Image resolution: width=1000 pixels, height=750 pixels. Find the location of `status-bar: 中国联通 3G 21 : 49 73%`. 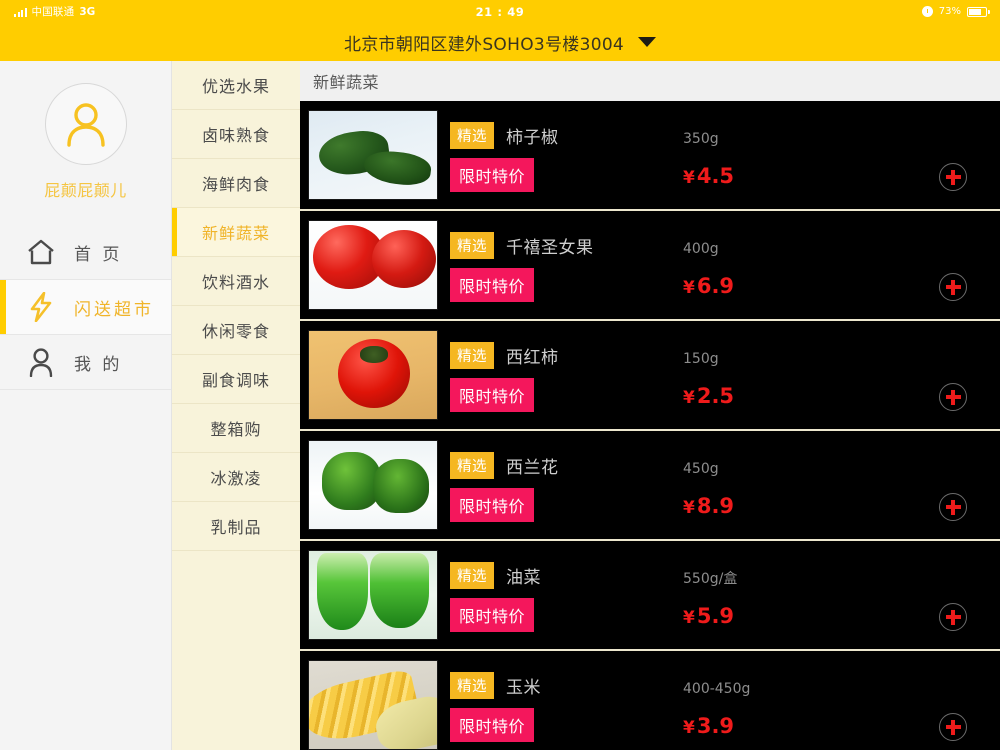

status-bar: 中国联通 3G 21 : 49 73% is located at coordinates (500, 11).